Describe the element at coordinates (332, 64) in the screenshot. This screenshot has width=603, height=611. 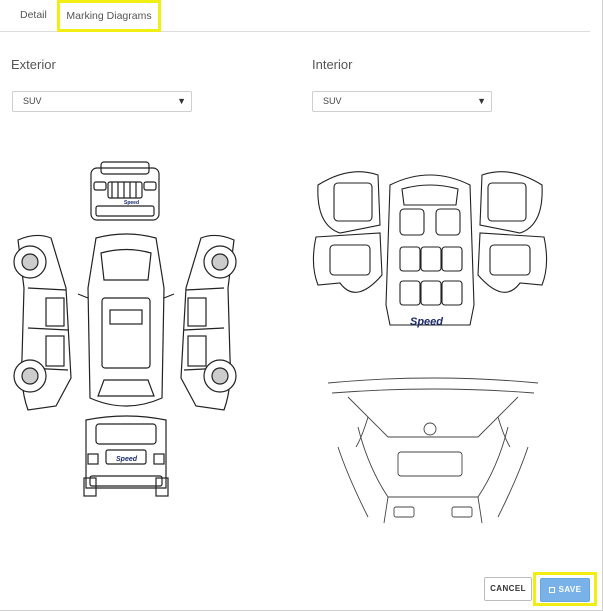
I see `interior-label: Interior` at that location.